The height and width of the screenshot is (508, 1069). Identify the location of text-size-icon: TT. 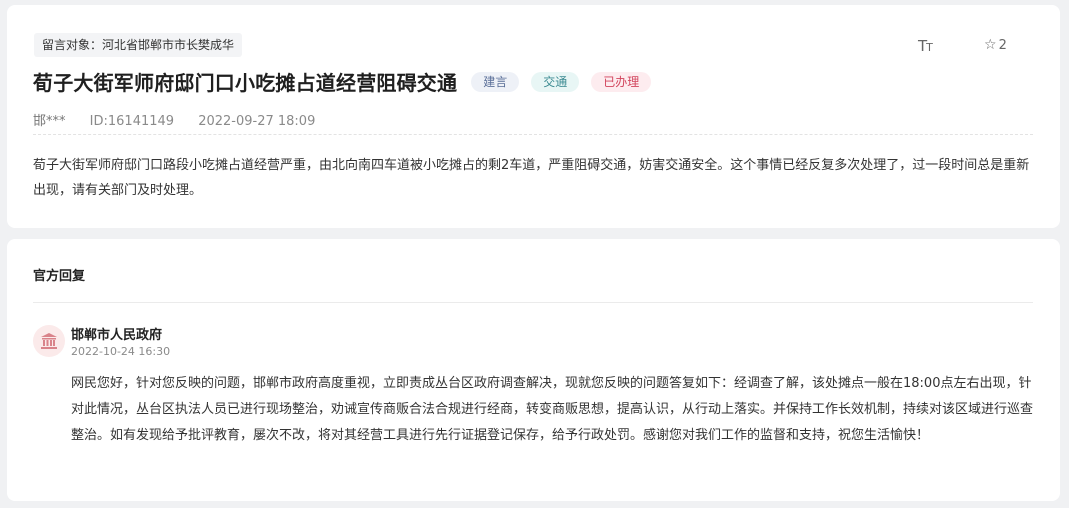
(925, 46).